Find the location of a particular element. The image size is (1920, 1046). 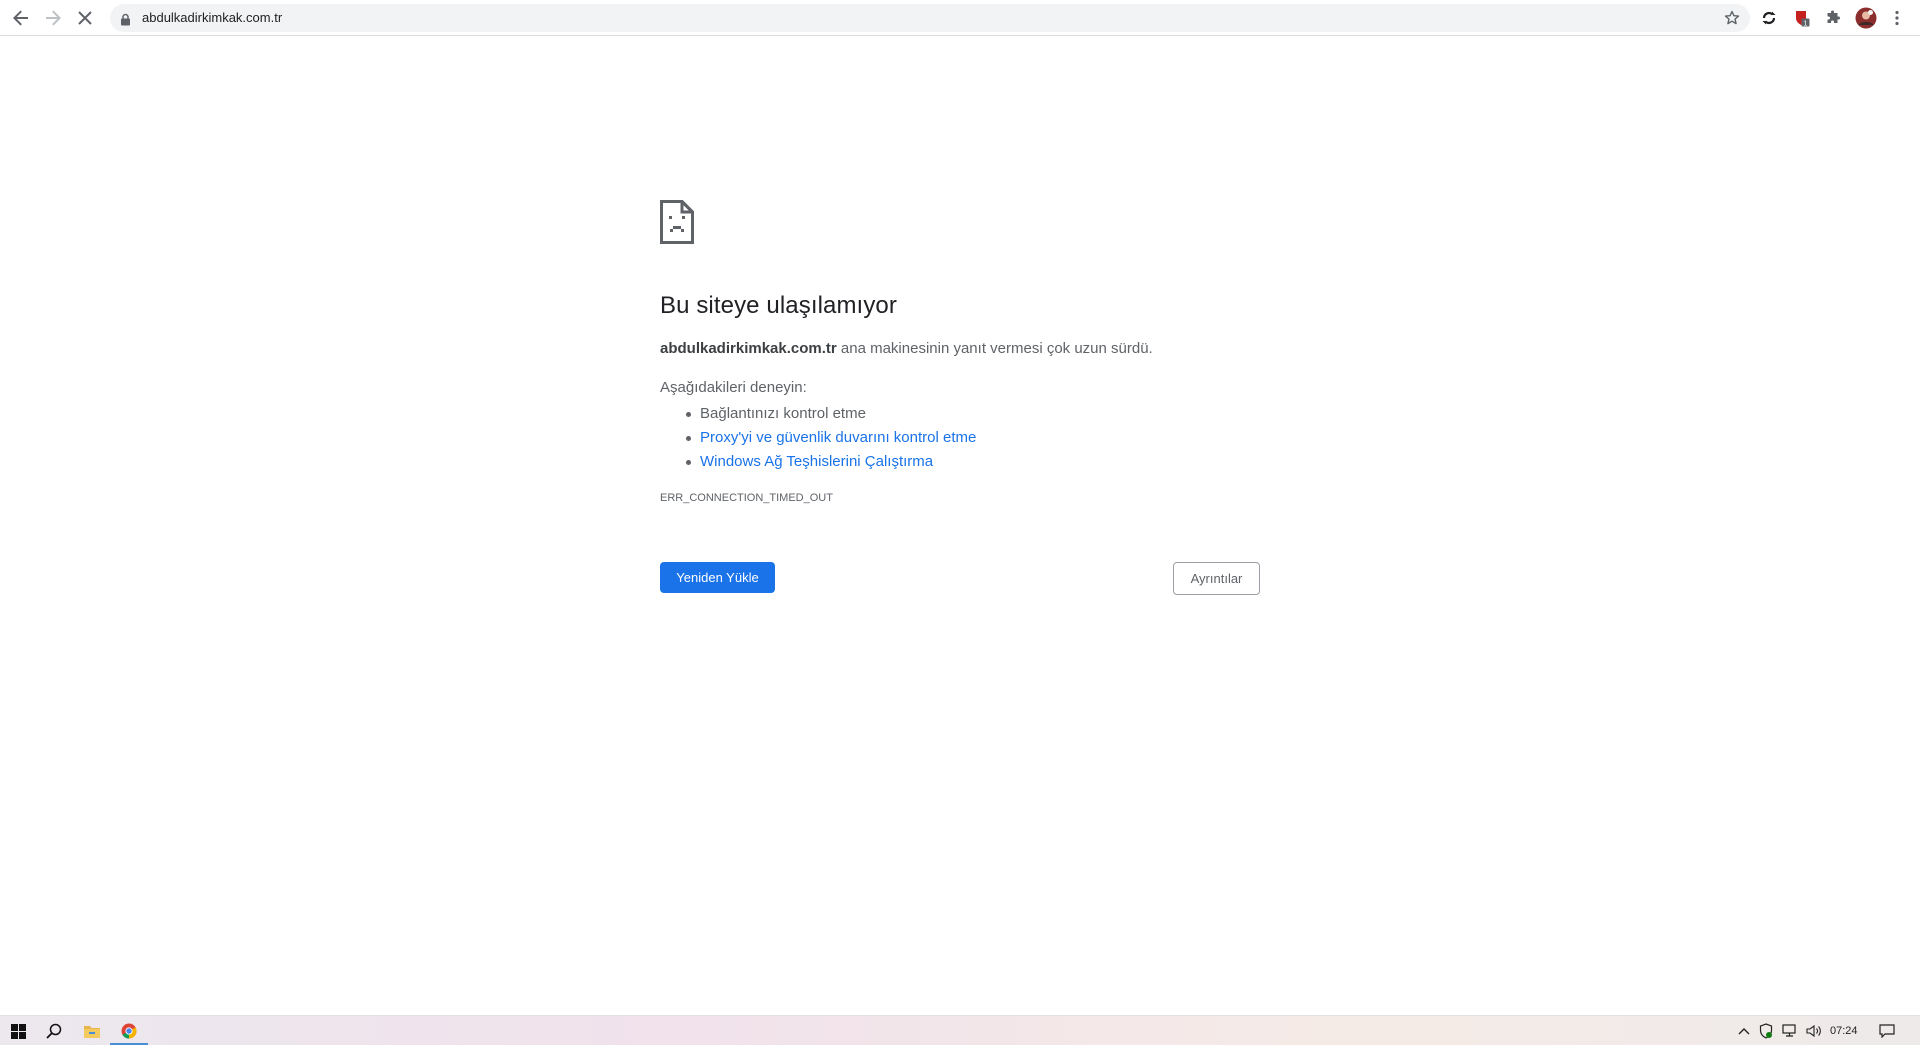

search-icon is located at coordinates (54, 1031).